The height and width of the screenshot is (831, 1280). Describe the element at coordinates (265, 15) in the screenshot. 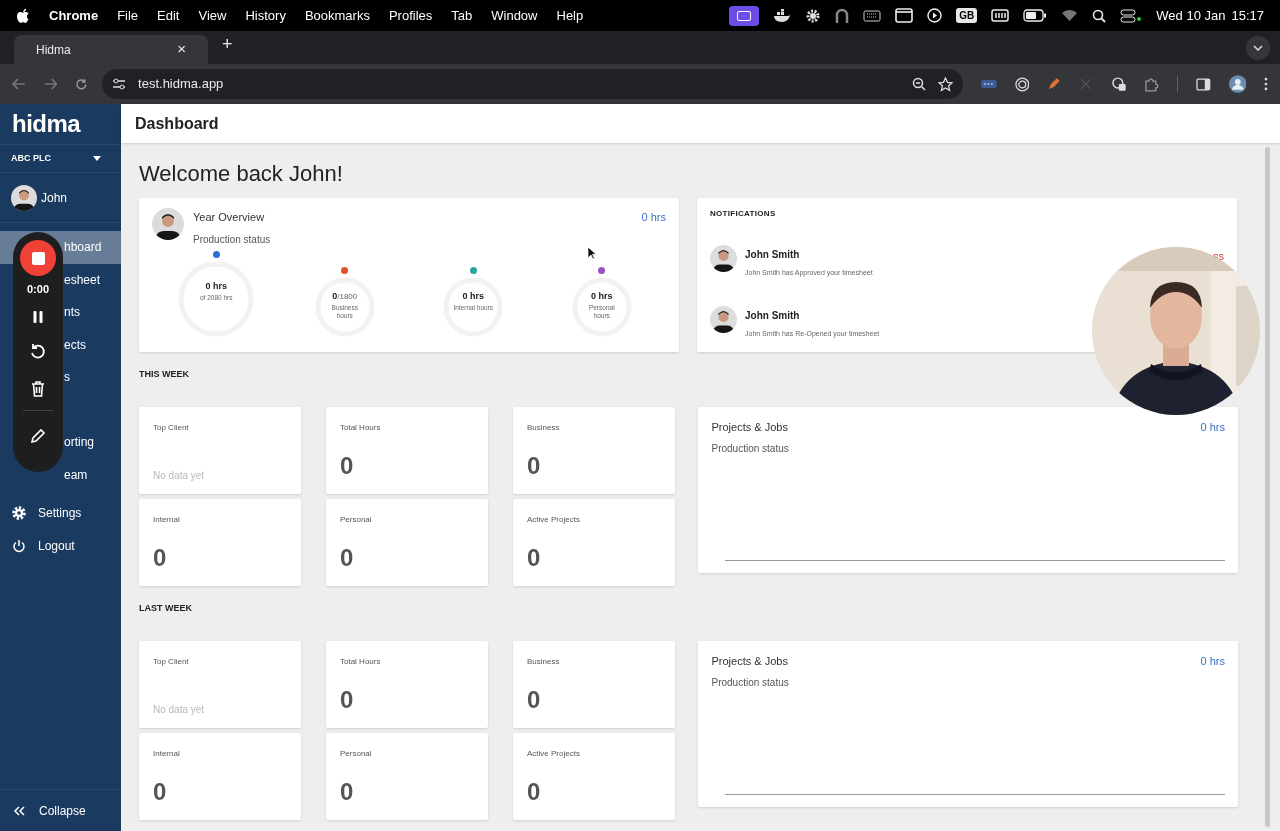

I see `menu-item: History` at that location.